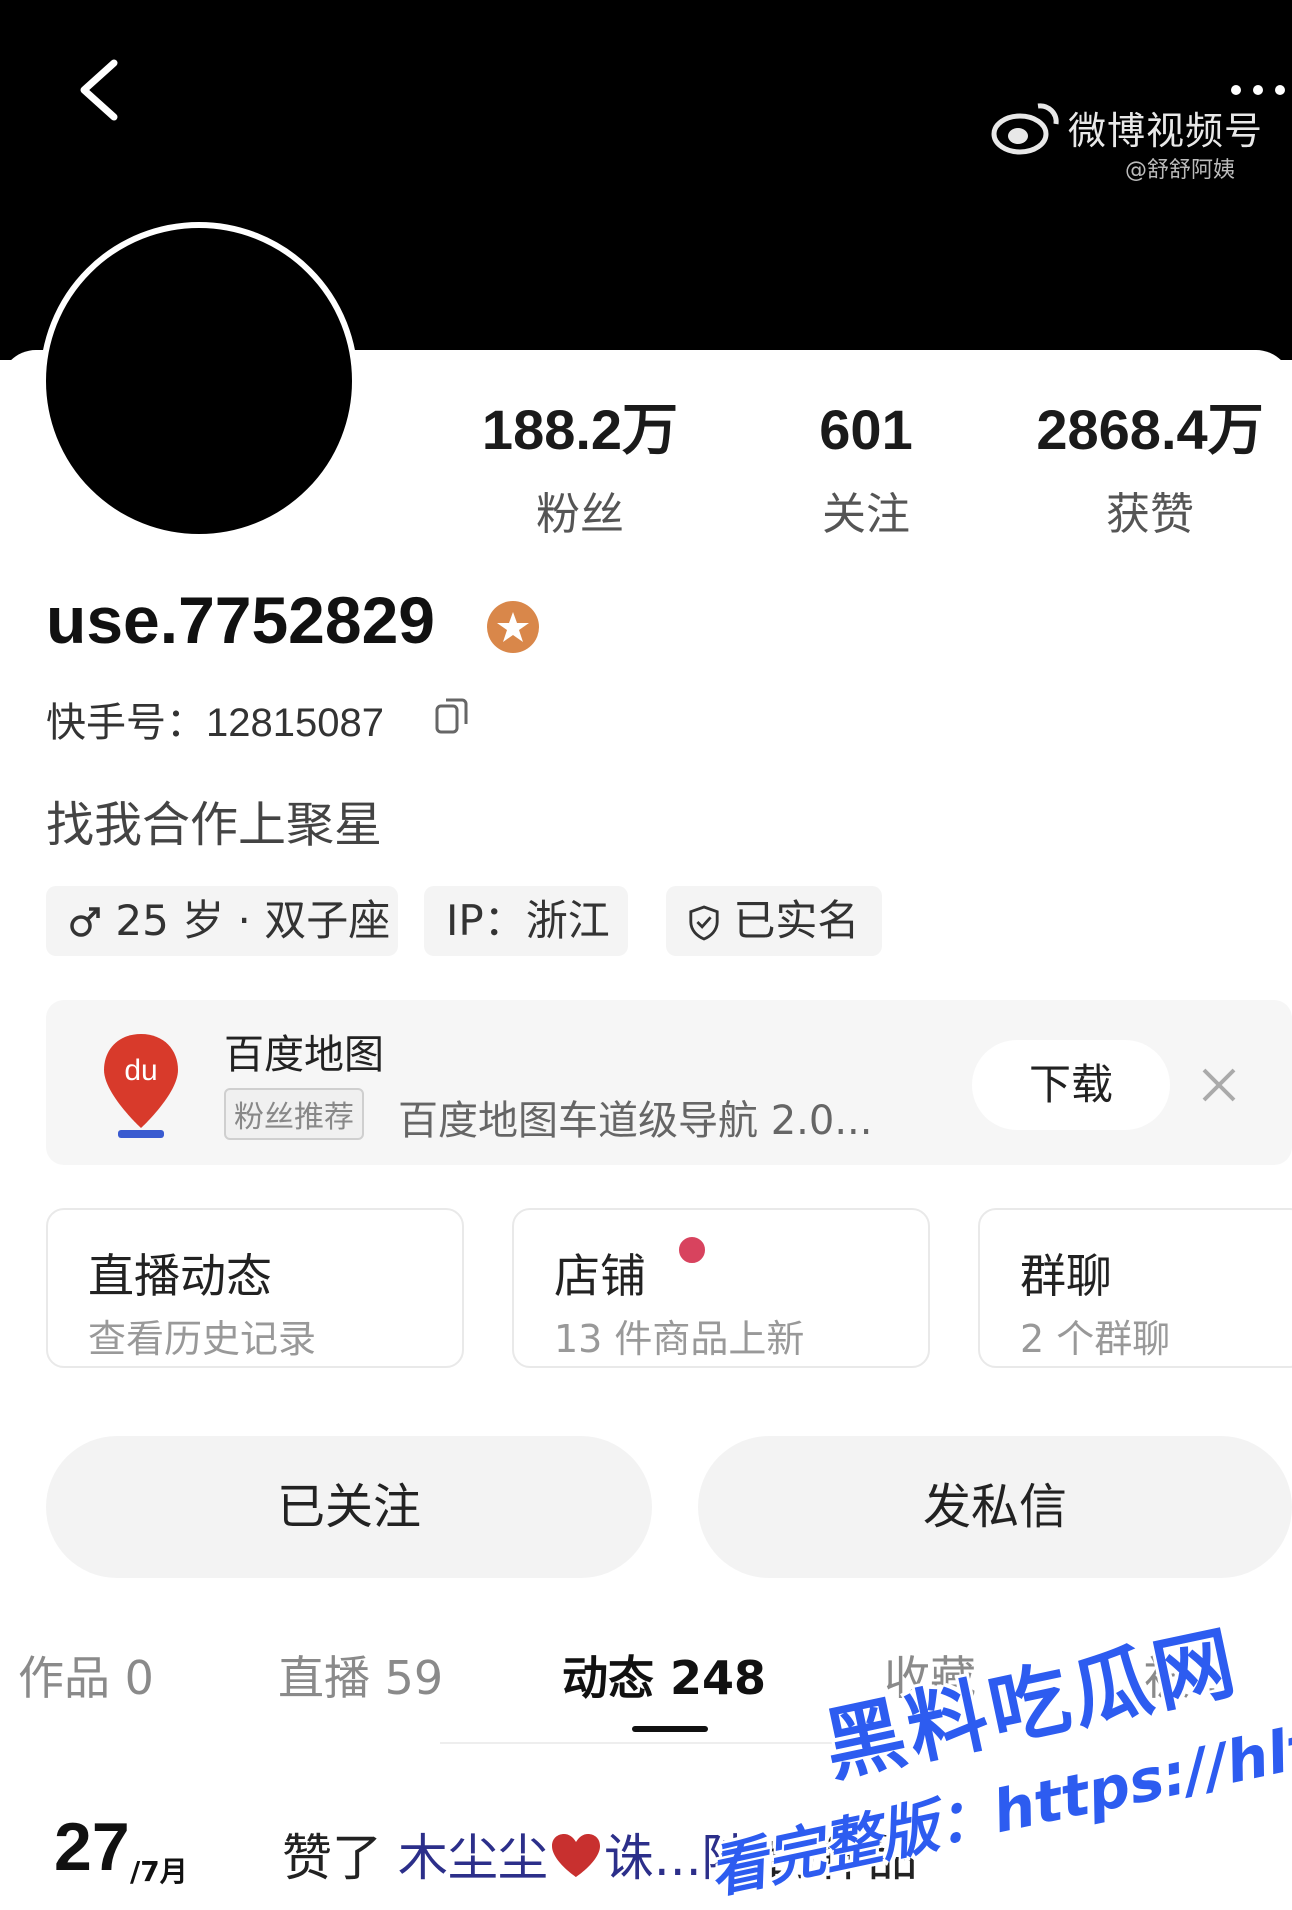  Describe the element at coordinates (253, 920) in the screenshot. I see `tag-age-text: 25 岁 · 双子座` at that location.